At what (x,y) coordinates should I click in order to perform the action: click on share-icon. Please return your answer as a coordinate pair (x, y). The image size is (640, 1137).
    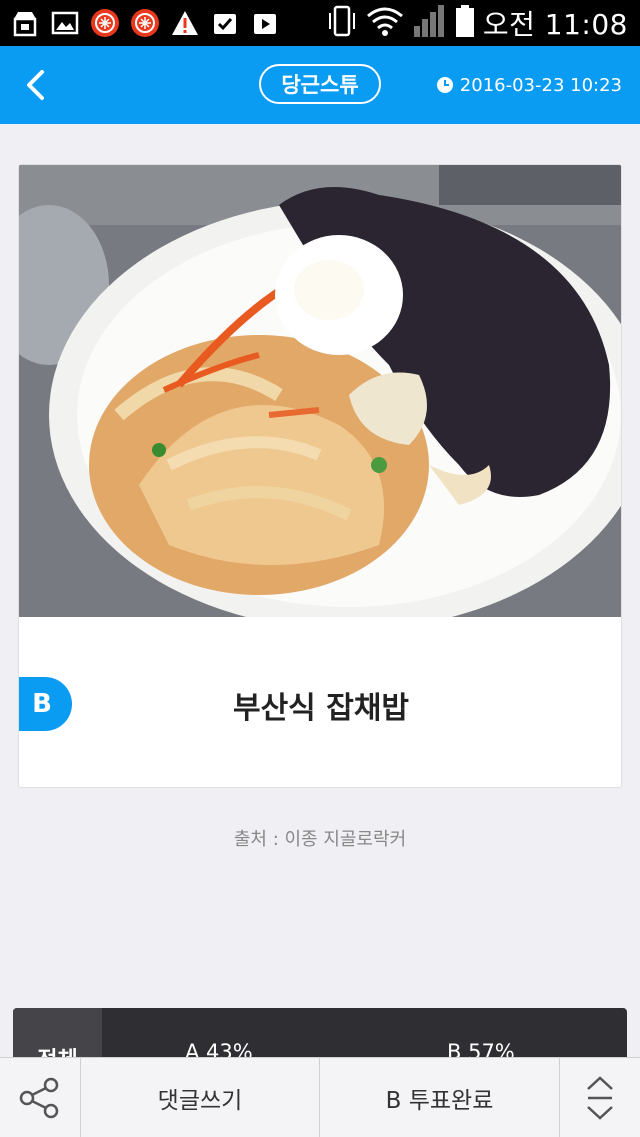
    Looking at the image, I should click on (39, 1098).